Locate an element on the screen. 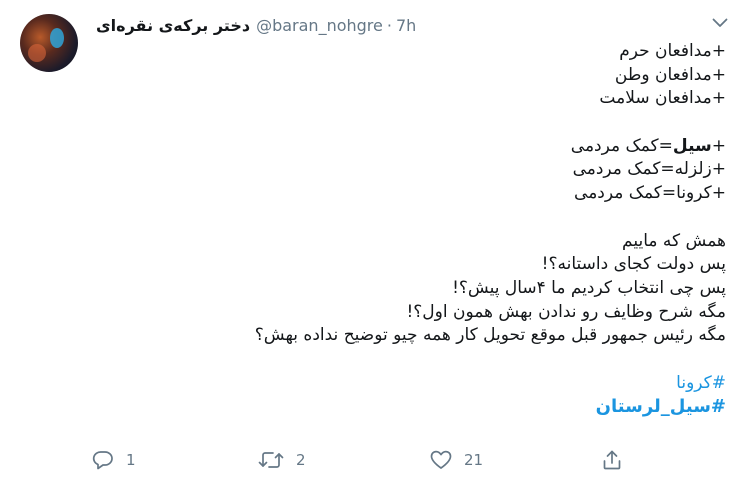 This screenshot has width=748, height=483. heart-icon is located at coordinates (441, 459).